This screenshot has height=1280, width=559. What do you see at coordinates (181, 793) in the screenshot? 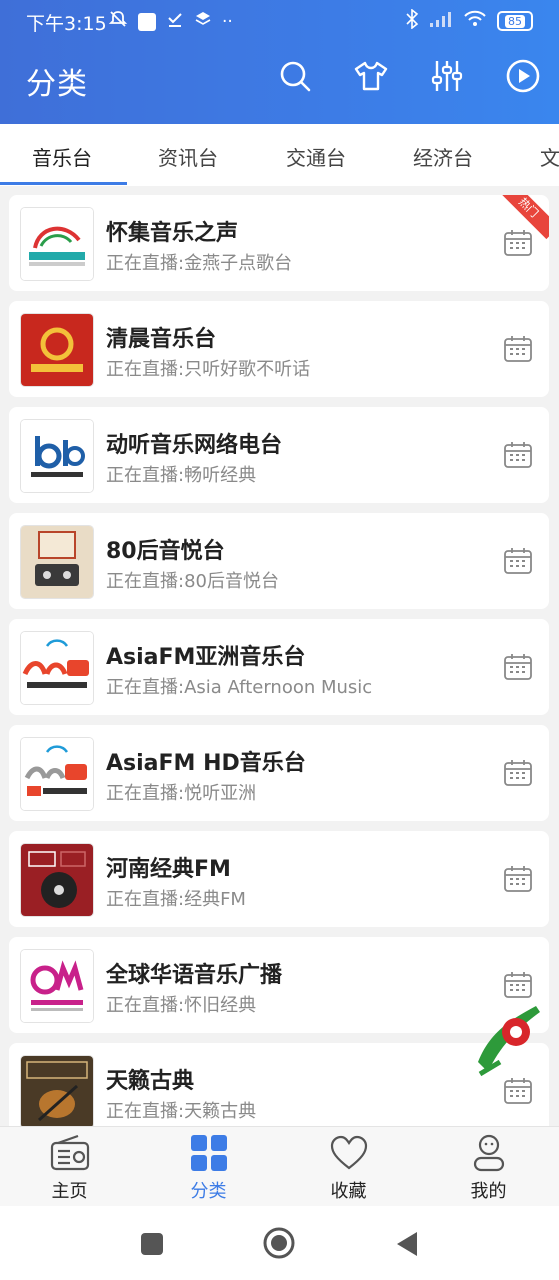
I see `now-playing: 正在直播:悦听亚洲` at bounding box center [181, 793].